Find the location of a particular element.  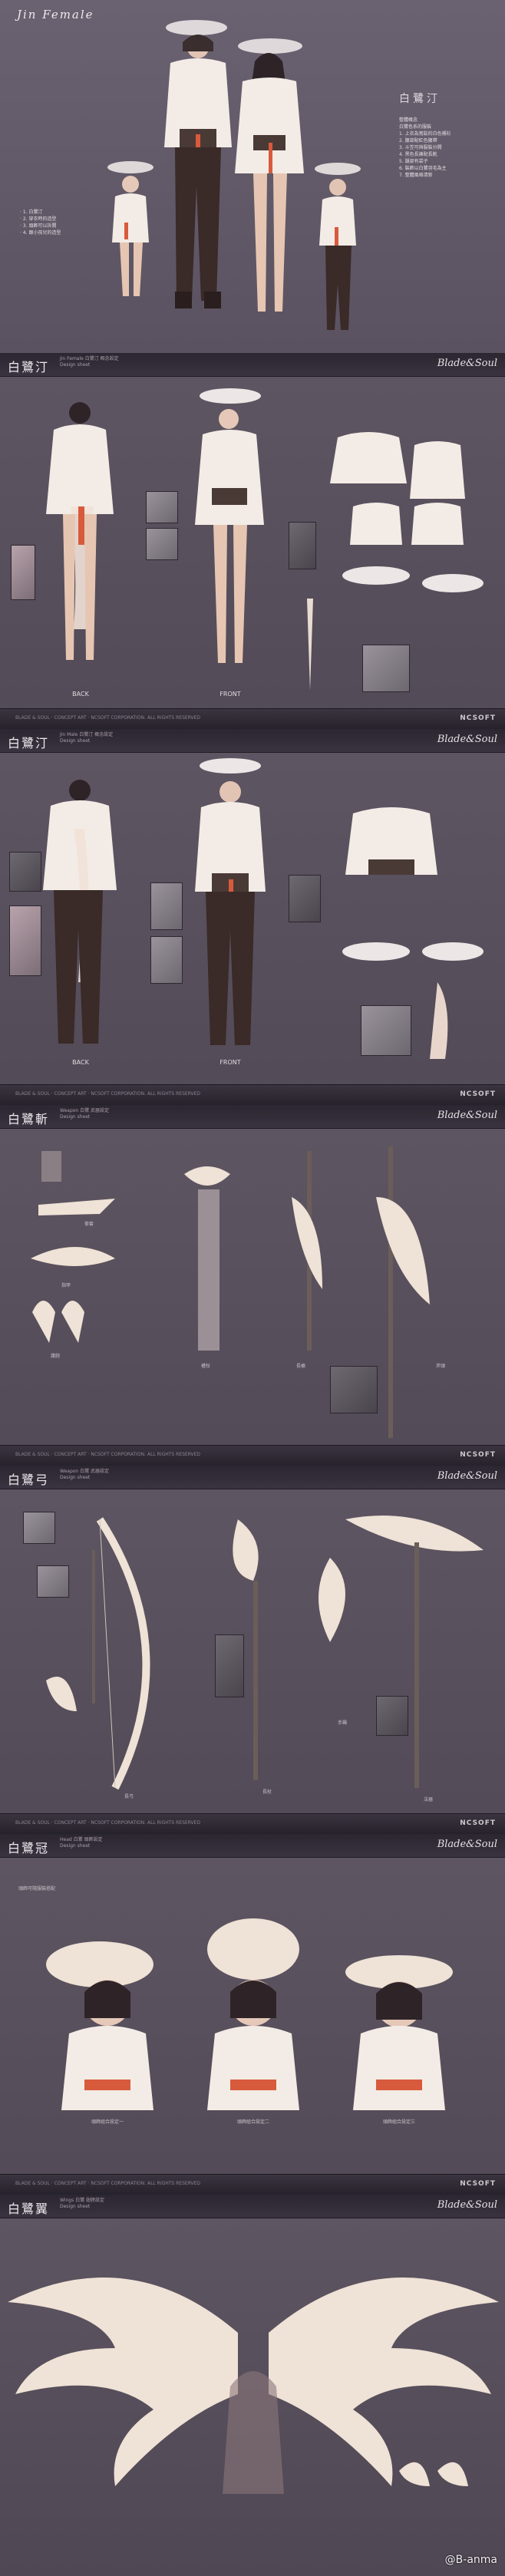

sheet-wings: 白鷺翼 Wings 白鷺 翅膀設定 Design sheet Blade&Soul is located at coordinates (252, 2385).